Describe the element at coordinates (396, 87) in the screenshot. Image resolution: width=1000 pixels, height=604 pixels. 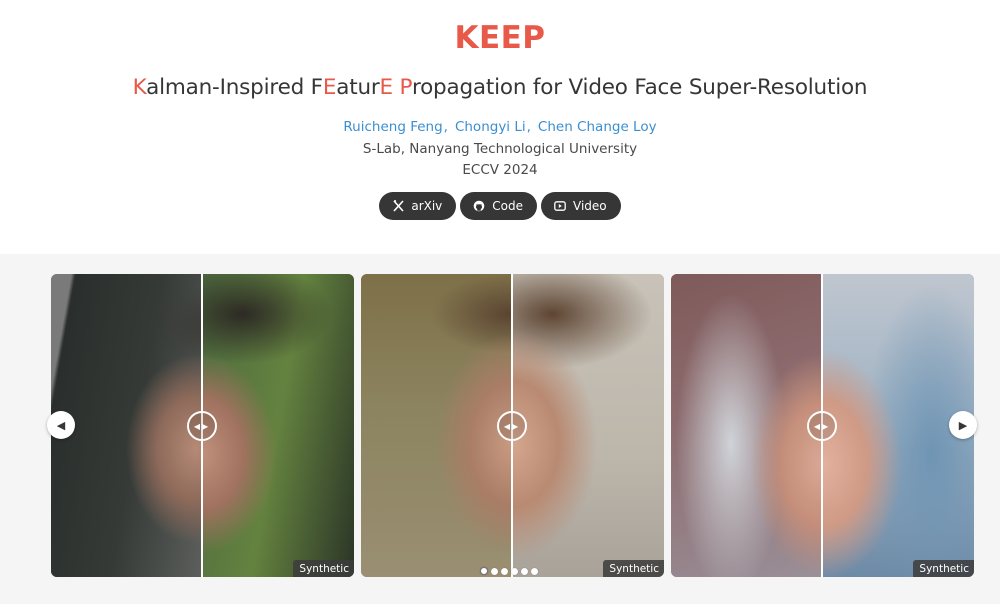
I see `title-part` at that location.